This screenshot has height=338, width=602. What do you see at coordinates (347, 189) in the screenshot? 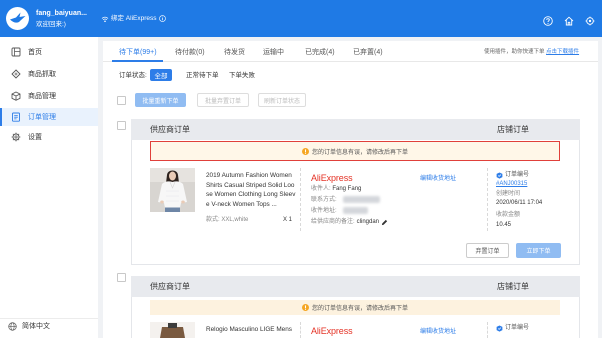
I see `recipient-name: Fang Fang` at bounding box center [347, 189].